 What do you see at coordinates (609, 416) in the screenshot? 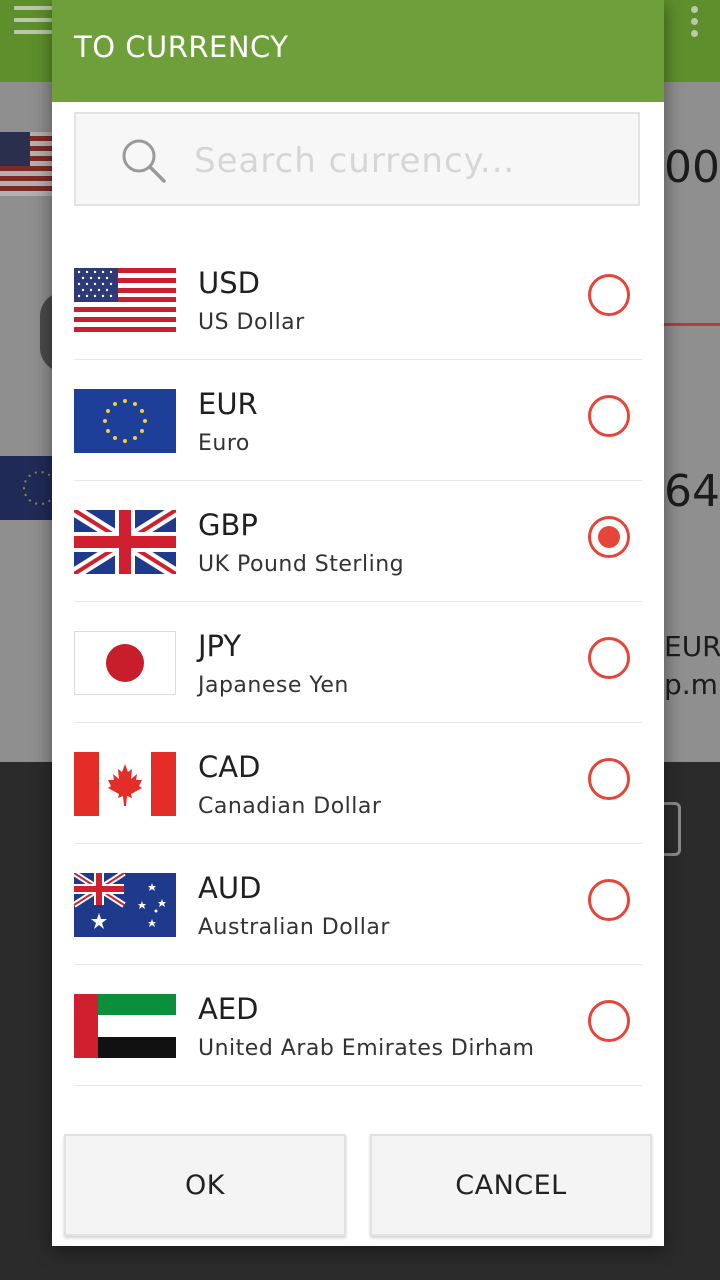
I see `currency-radio-eur` at bounding box center [609, 416].